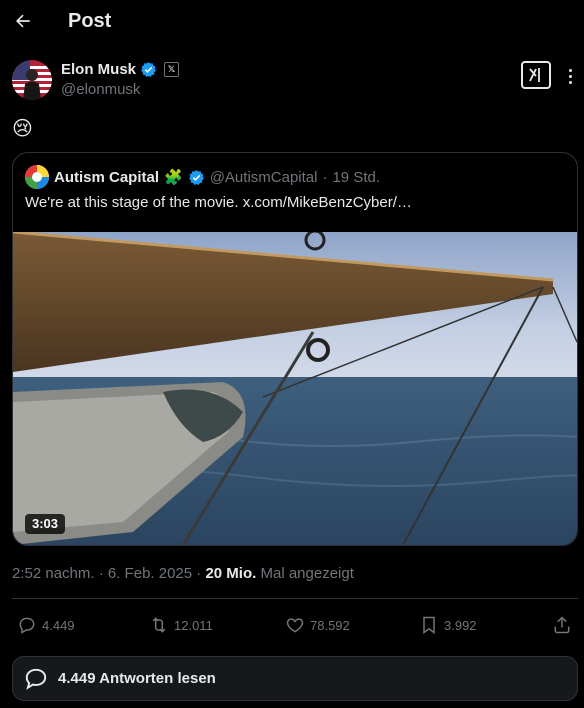  I want to click on video-duration: 3:03, so click(45, 524).